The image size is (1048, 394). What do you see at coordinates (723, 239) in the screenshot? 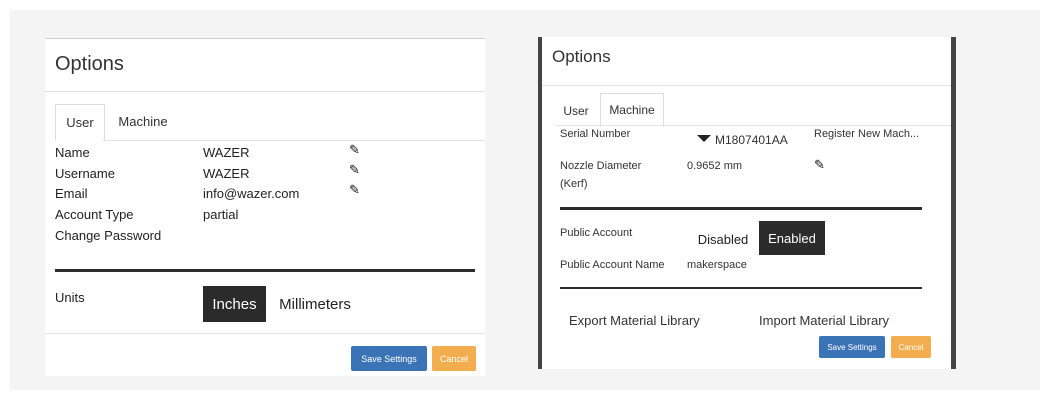
I see `public-disabled-button: Disabled` at bounding box center [723, 239].